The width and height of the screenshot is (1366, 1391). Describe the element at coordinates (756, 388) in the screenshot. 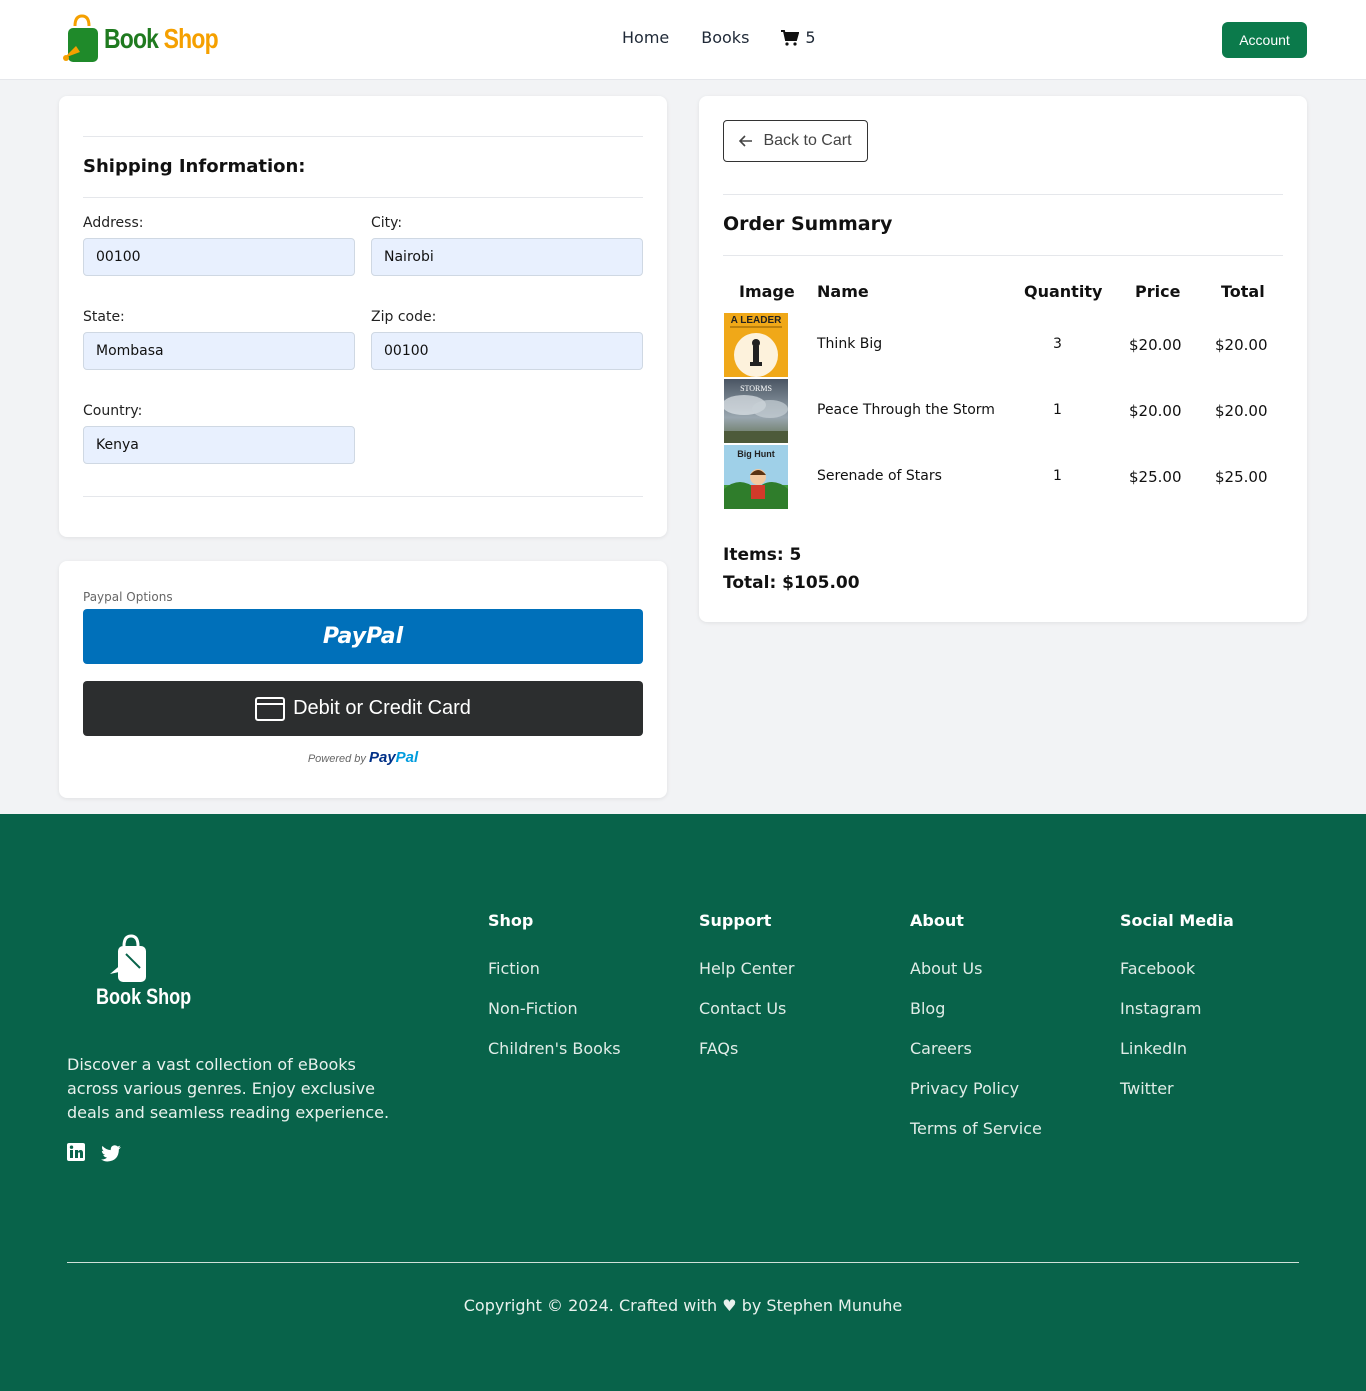

I see `cover-title-text: STORMS` at that location.